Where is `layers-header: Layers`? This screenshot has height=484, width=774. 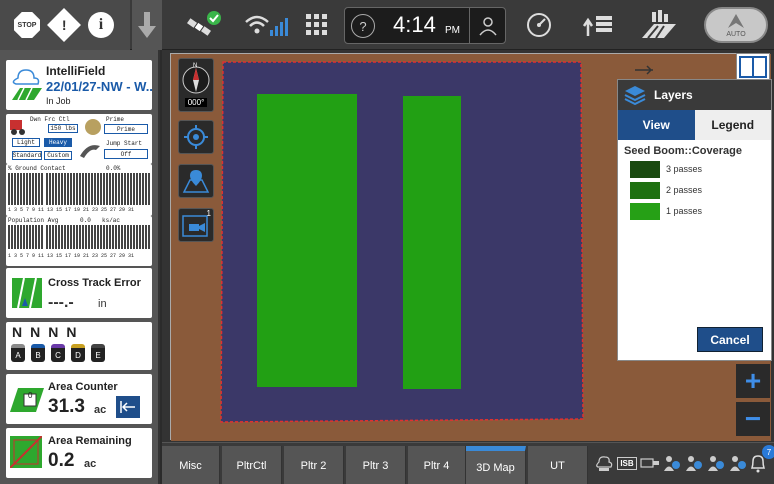
layers-header: Layers is located at coordinates (694, 95).